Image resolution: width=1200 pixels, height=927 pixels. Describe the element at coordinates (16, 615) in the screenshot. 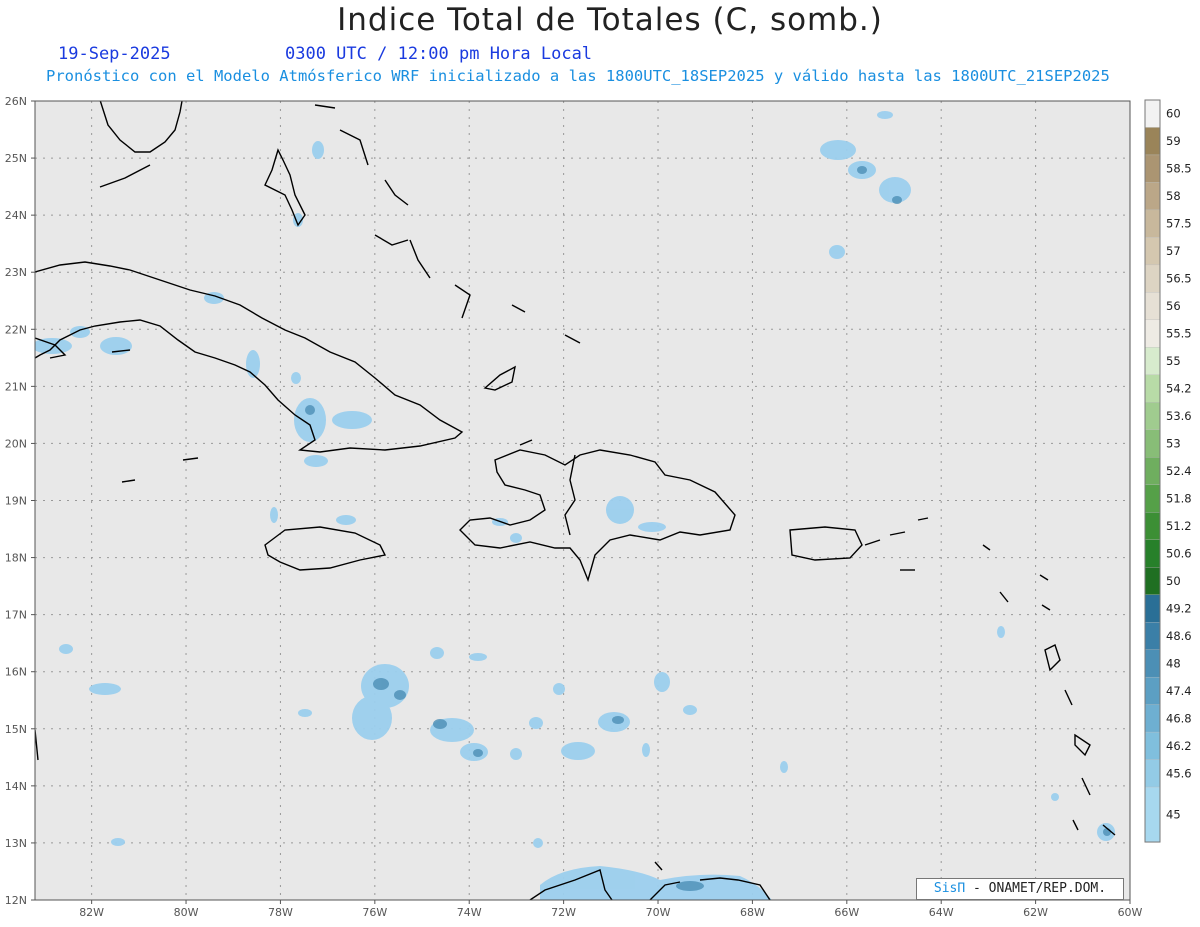

I see `lat-tick-label: 17N` at that location.